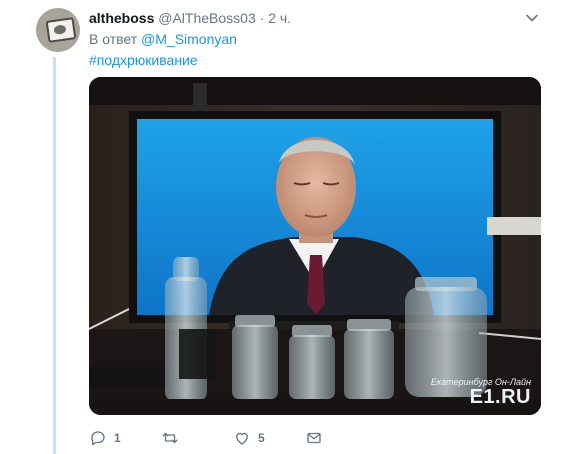 The height and width of the screenshot is (454, 569). What do you see at coordinates (219, 438) in the screenshot?
I see `tweet-actions: 1 5` at bounding box center [219, 438].